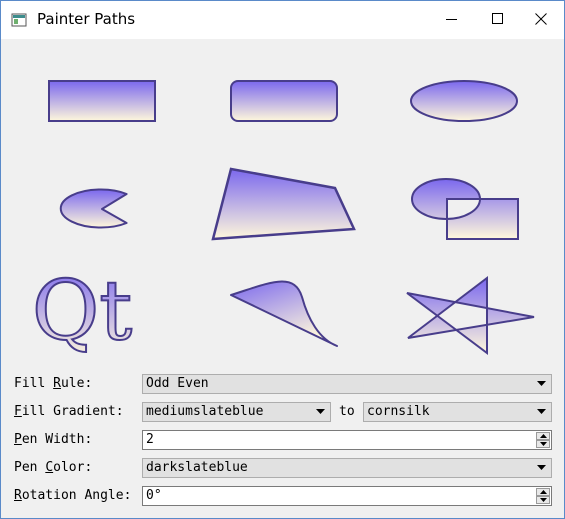 This screenshot has height=519, width=565. What do you see at coordinates (283, 204) in the screenshot?
I see `polygon-path` at bounding box center [283, 204].